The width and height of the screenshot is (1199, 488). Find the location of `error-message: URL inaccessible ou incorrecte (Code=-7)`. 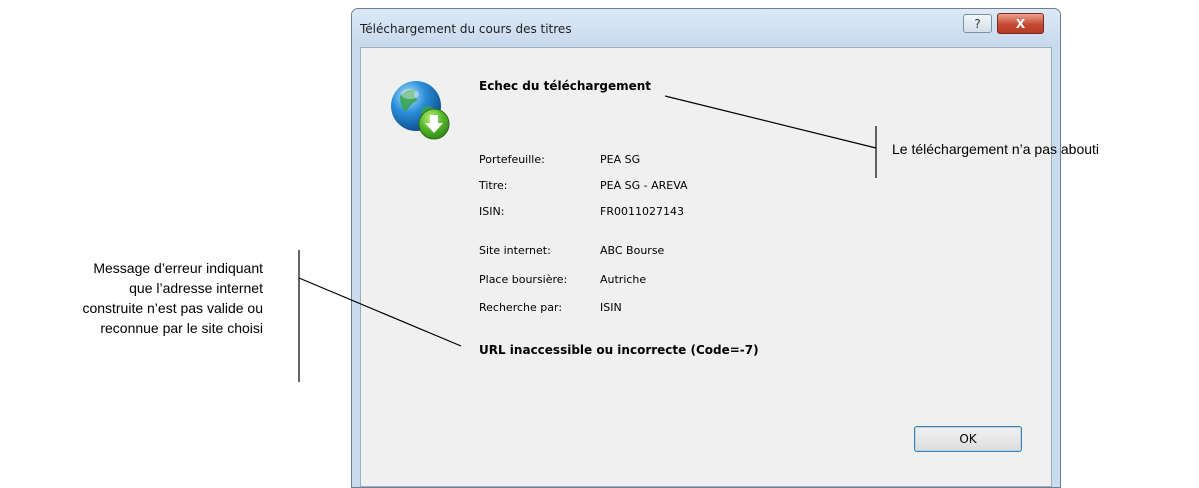

error-message: URL inaccessible ou incorrecte (Code=-7) is located at coordinates (619, 350).